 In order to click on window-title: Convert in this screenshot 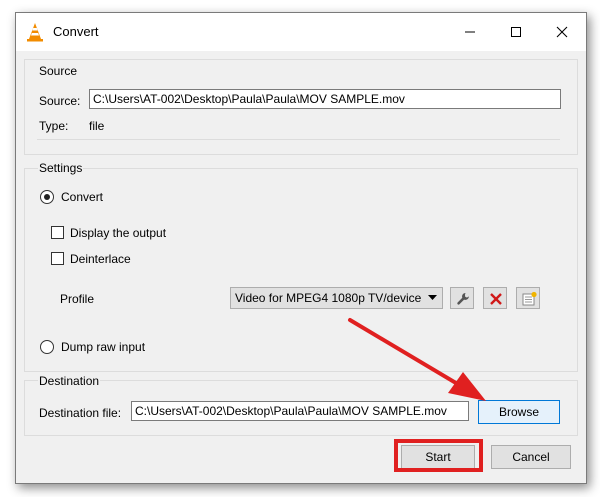, I will do `click(76, 31)`.